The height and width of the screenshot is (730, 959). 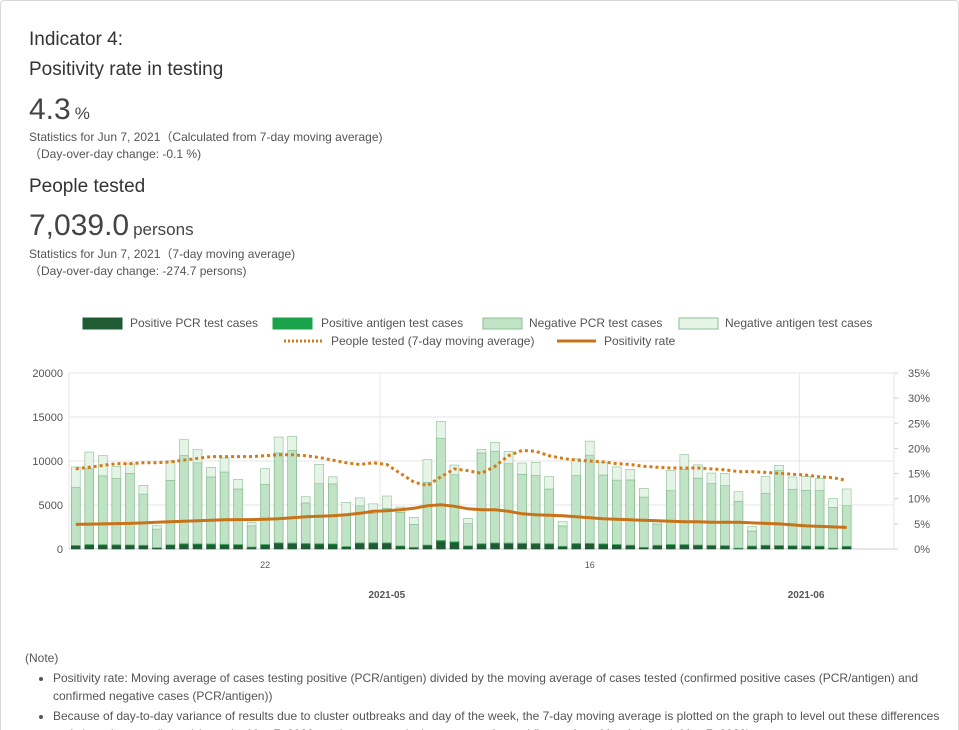 What do you see at coordinates (919, 500) in the screenshot?
I see `y-right-tick-label: 10%` at bounding box center [919, 500].